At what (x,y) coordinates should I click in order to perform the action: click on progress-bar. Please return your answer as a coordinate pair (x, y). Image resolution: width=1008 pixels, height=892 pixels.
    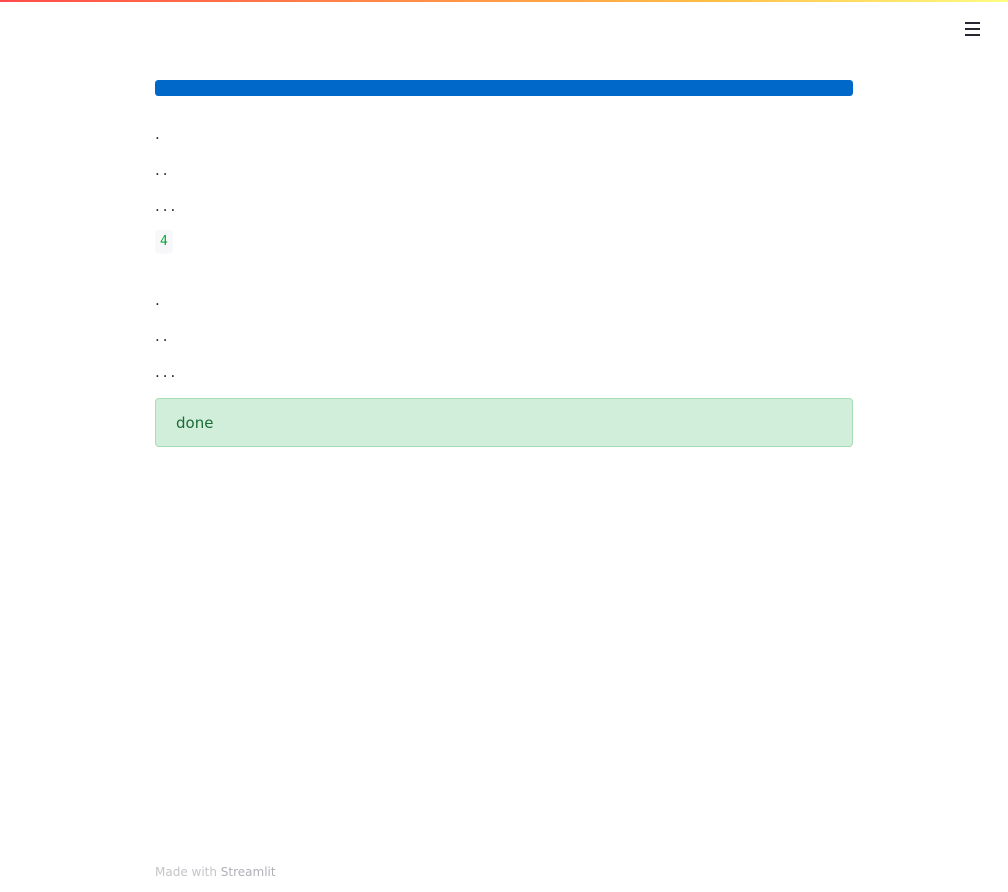
    Looking at the image, I should click on (504, 88).